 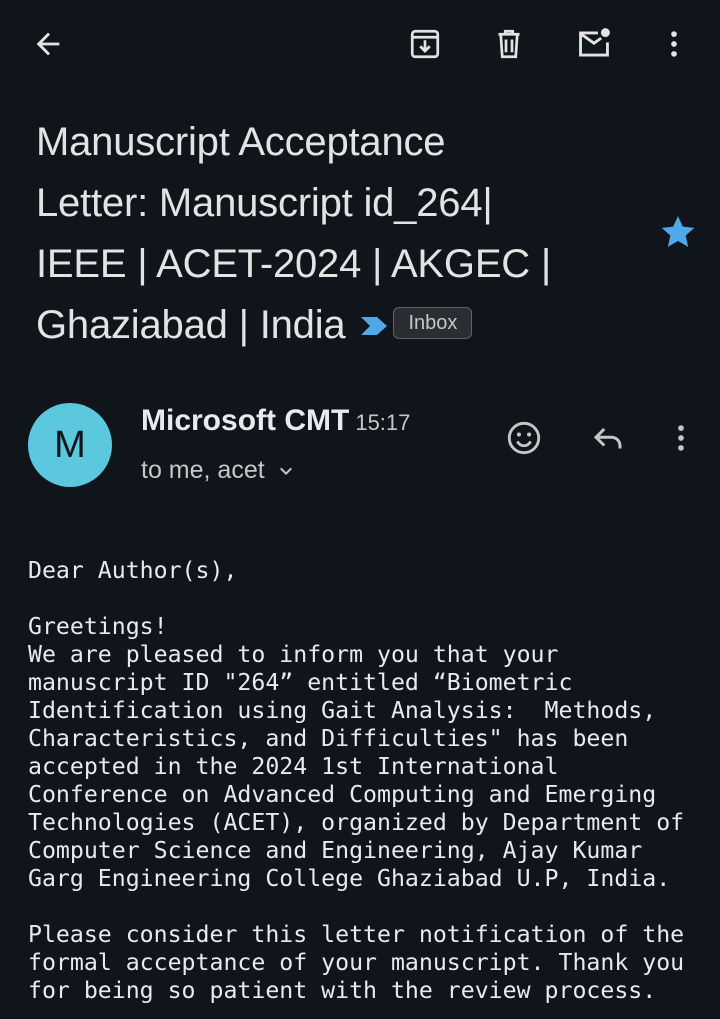 What do you see at coordinates (245, 420) in the screenshot?
I see `sender-name: Microsoft CMT` at bounding box center [245, 420].